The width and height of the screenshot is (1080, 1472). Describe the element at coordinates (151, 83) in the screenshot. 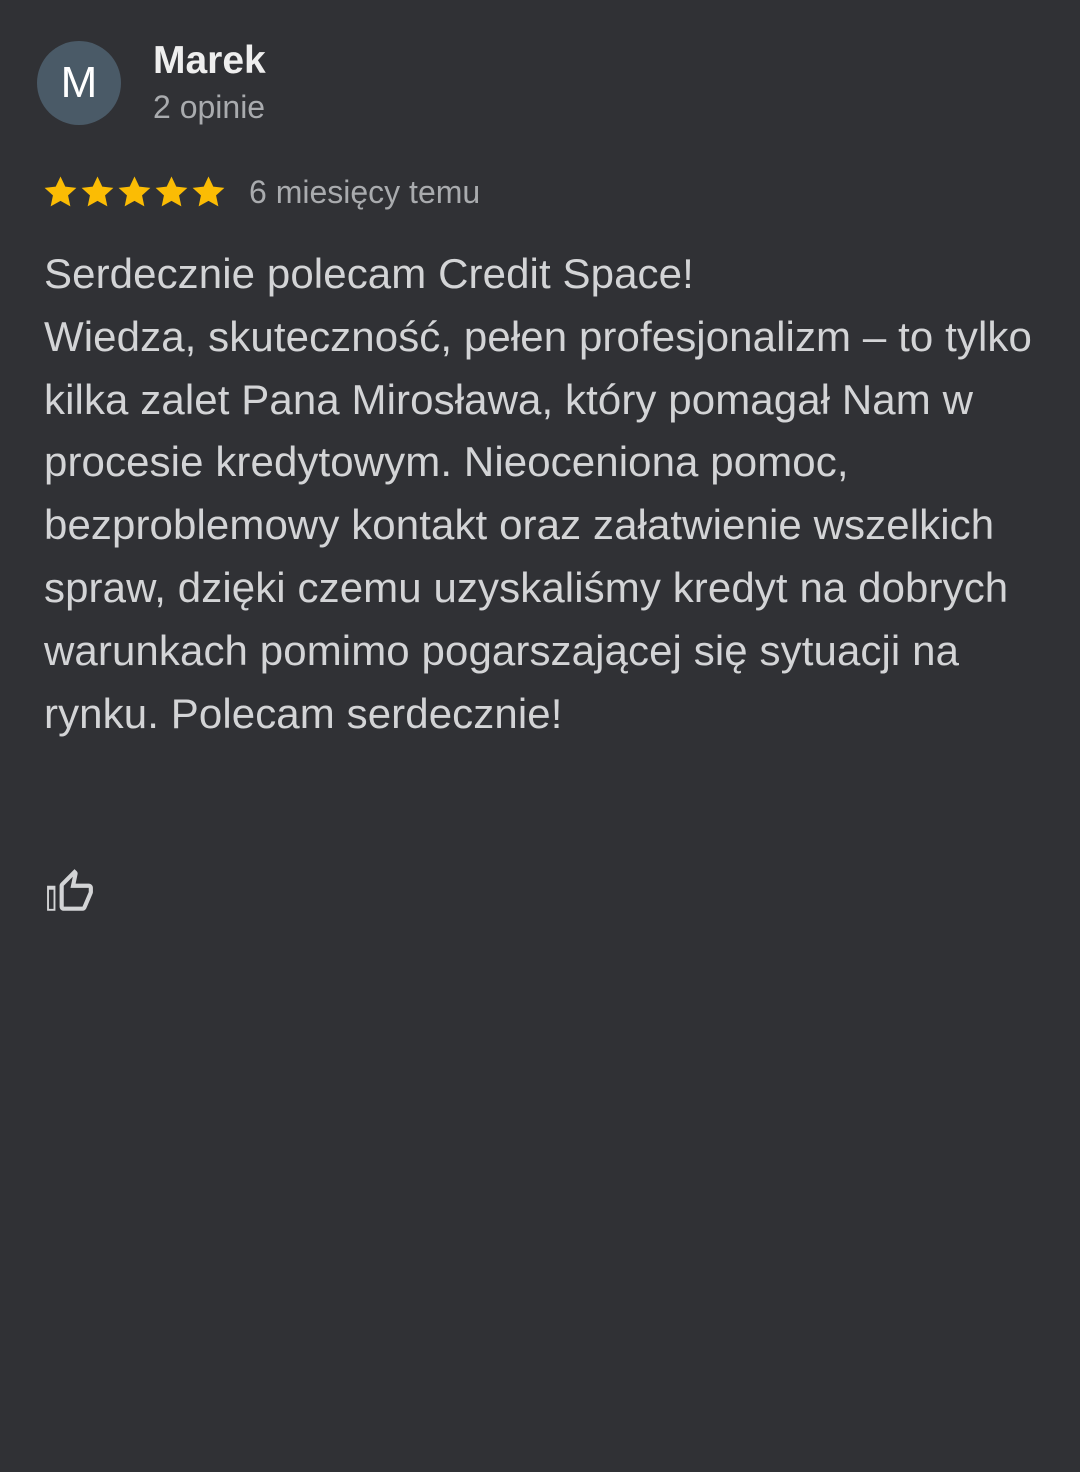

I see `review-header: M Marek 2 opinie` at that location.